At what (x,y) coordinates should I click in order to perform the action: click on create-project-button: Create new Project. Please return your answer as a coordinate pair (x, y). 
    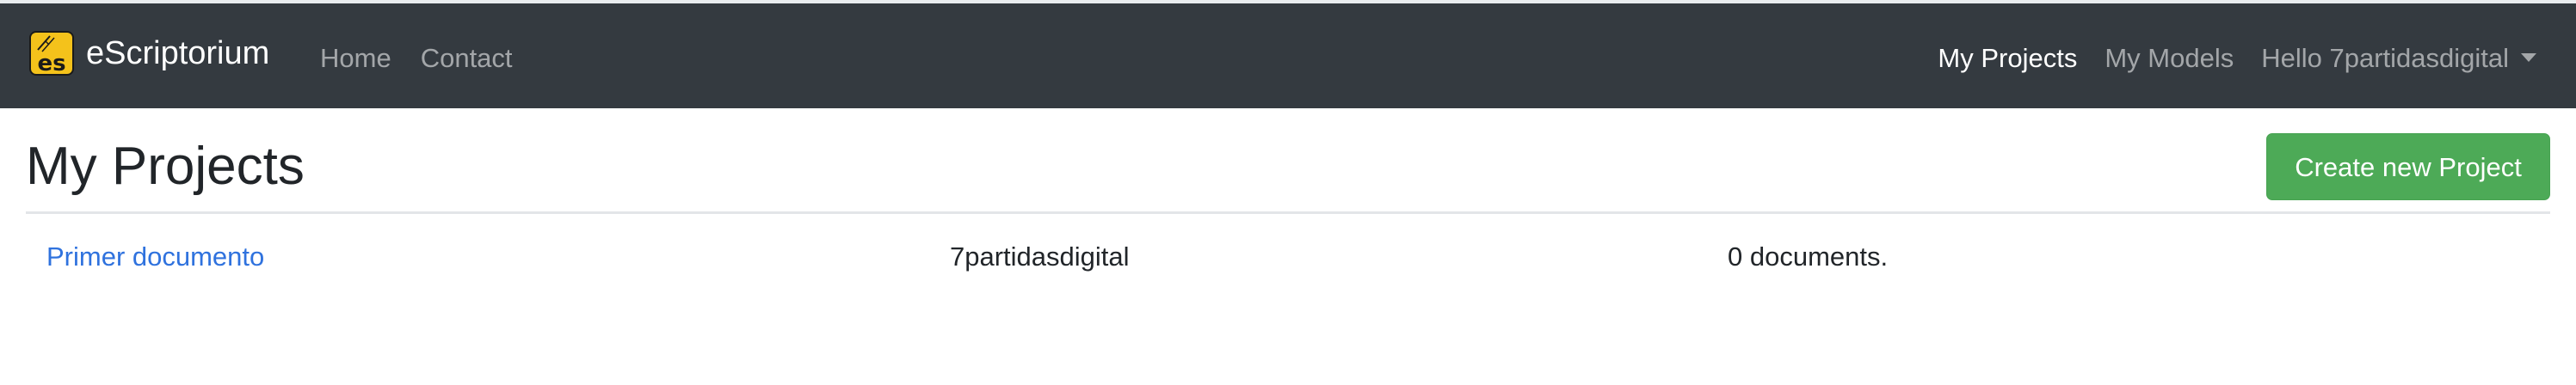
    Looking at the image, I should click on (2408, 166).